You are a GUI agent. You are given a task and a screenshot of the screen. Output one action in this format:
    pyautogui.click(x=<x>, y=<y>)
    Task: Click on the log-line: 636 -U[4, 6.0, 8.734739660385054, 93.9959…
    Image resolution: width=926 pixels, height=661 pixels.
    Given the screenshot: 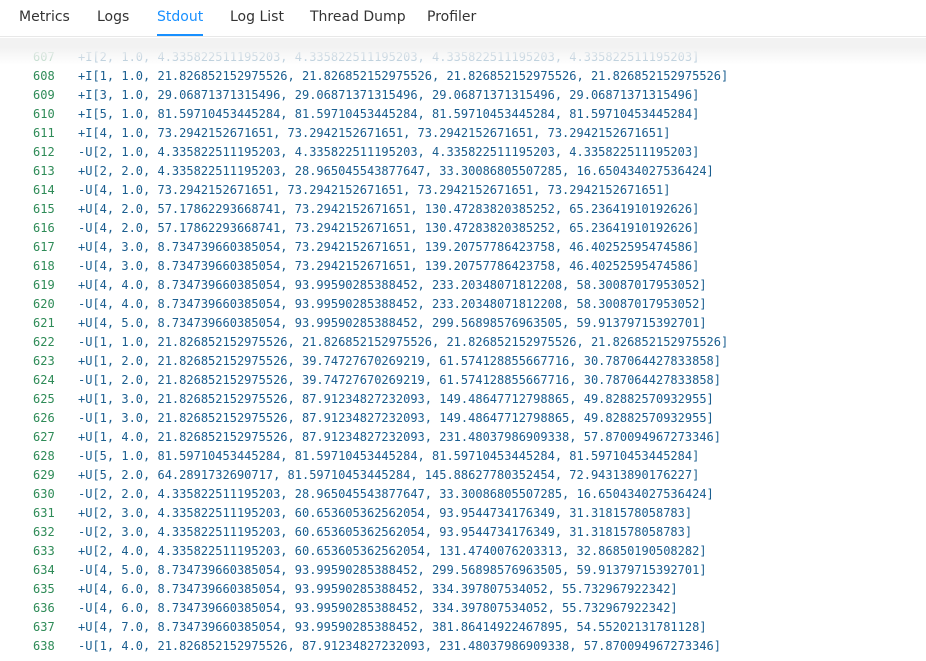 What is the action you would take?
    pyautogui.click(x=463, y=608)
    